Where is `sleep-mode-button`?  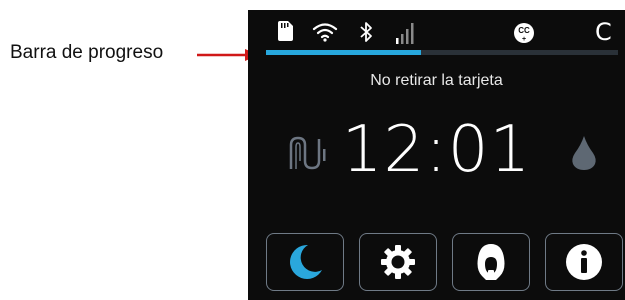 sleep-mode-button is located at coordinates (305, 262).